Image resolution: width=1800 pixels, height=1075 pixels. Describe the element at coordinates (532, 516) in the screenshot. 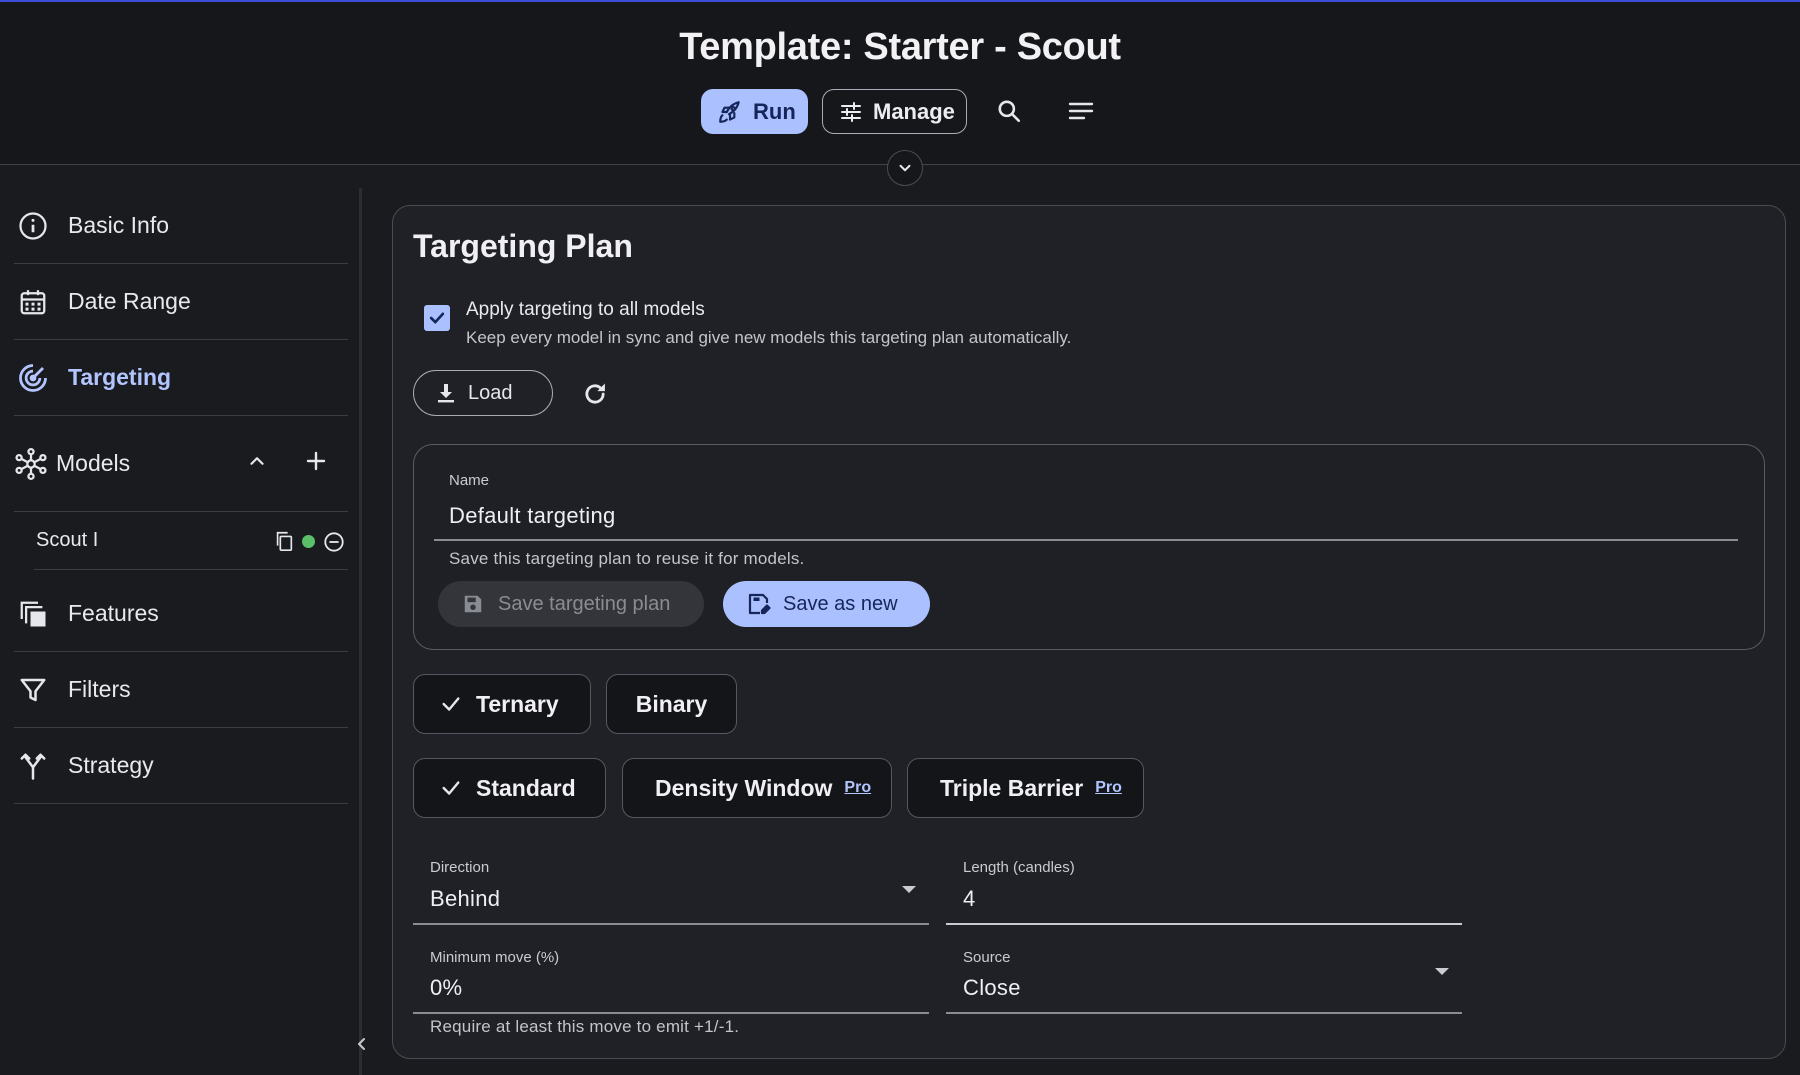

I see `name-input: Default targeting` at that location.